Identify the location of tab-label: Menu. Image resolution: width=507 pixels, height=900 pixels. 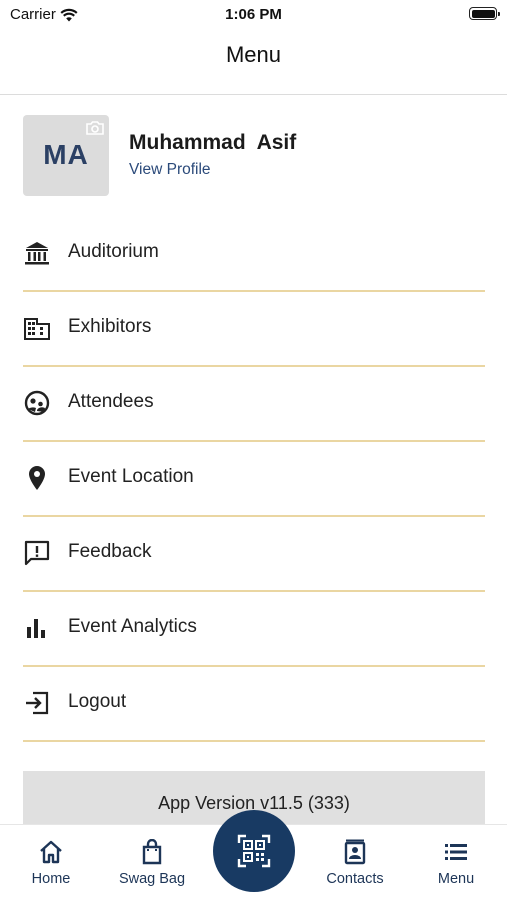
(456, 879).